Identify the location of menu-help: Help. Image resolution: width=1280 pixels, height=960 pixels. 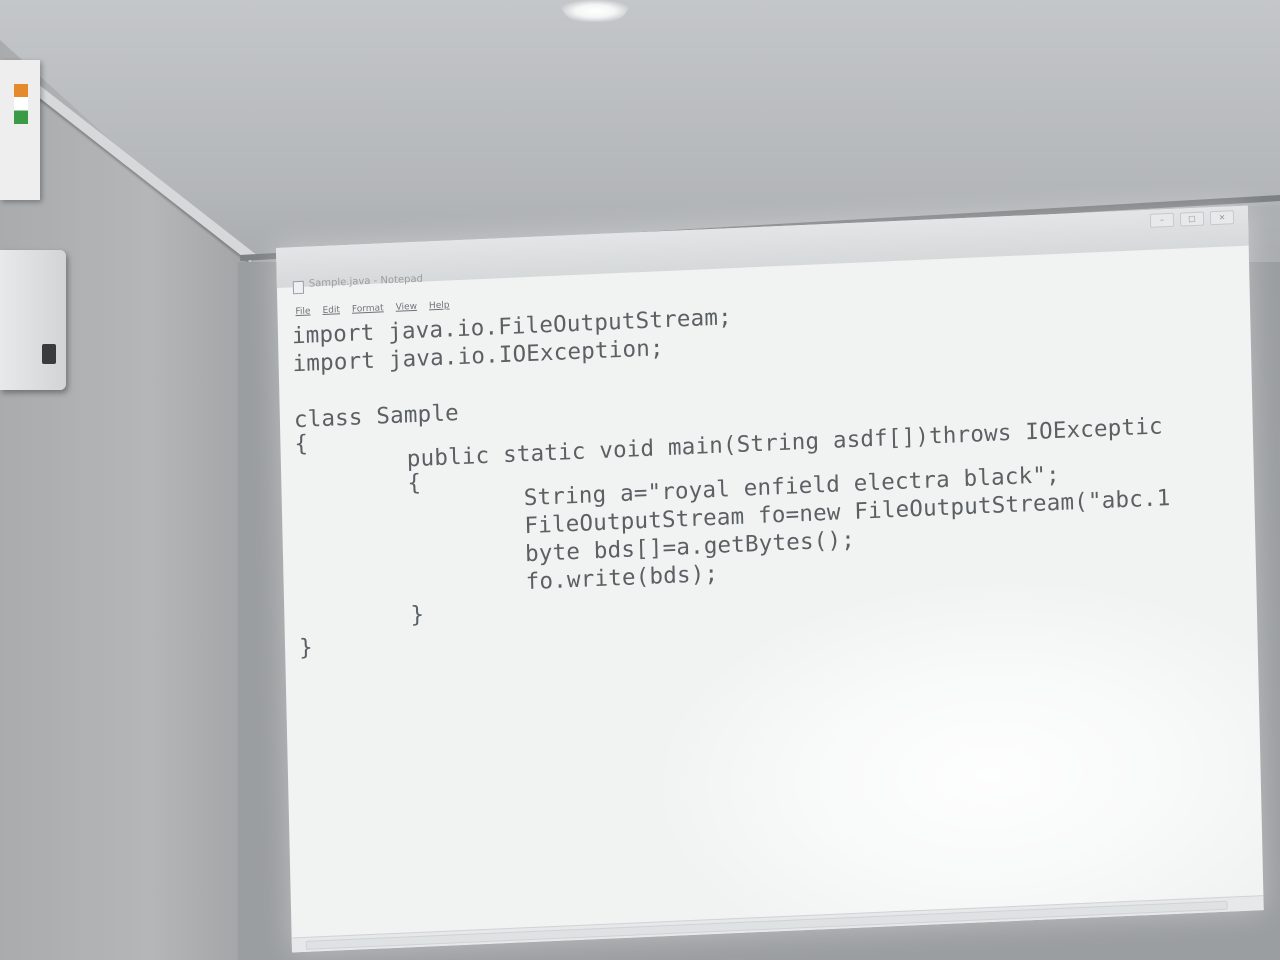
(439, 305).